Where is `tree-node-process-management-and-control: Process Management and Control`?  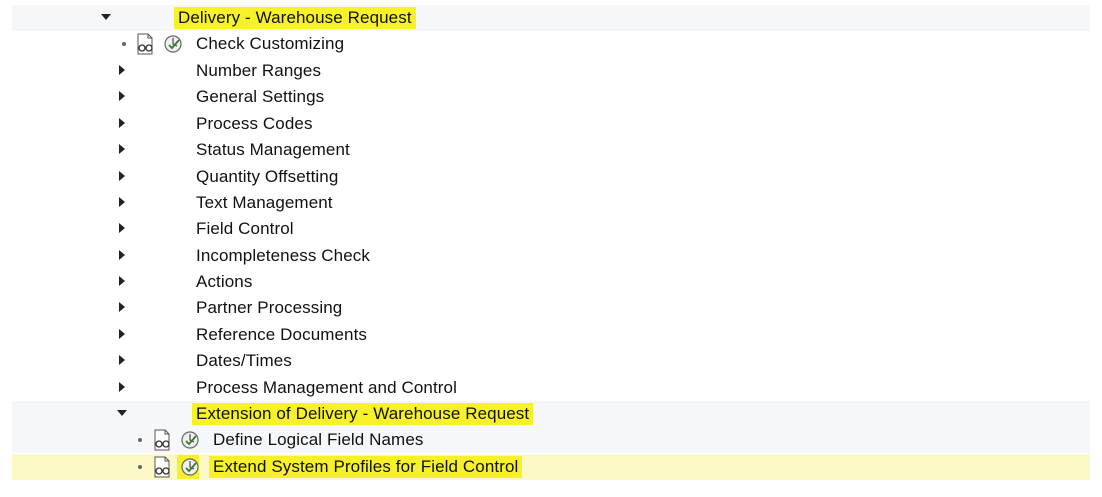 tree-node-process-management-and-control: Process Management and Control is located at coordinates (551, 388).